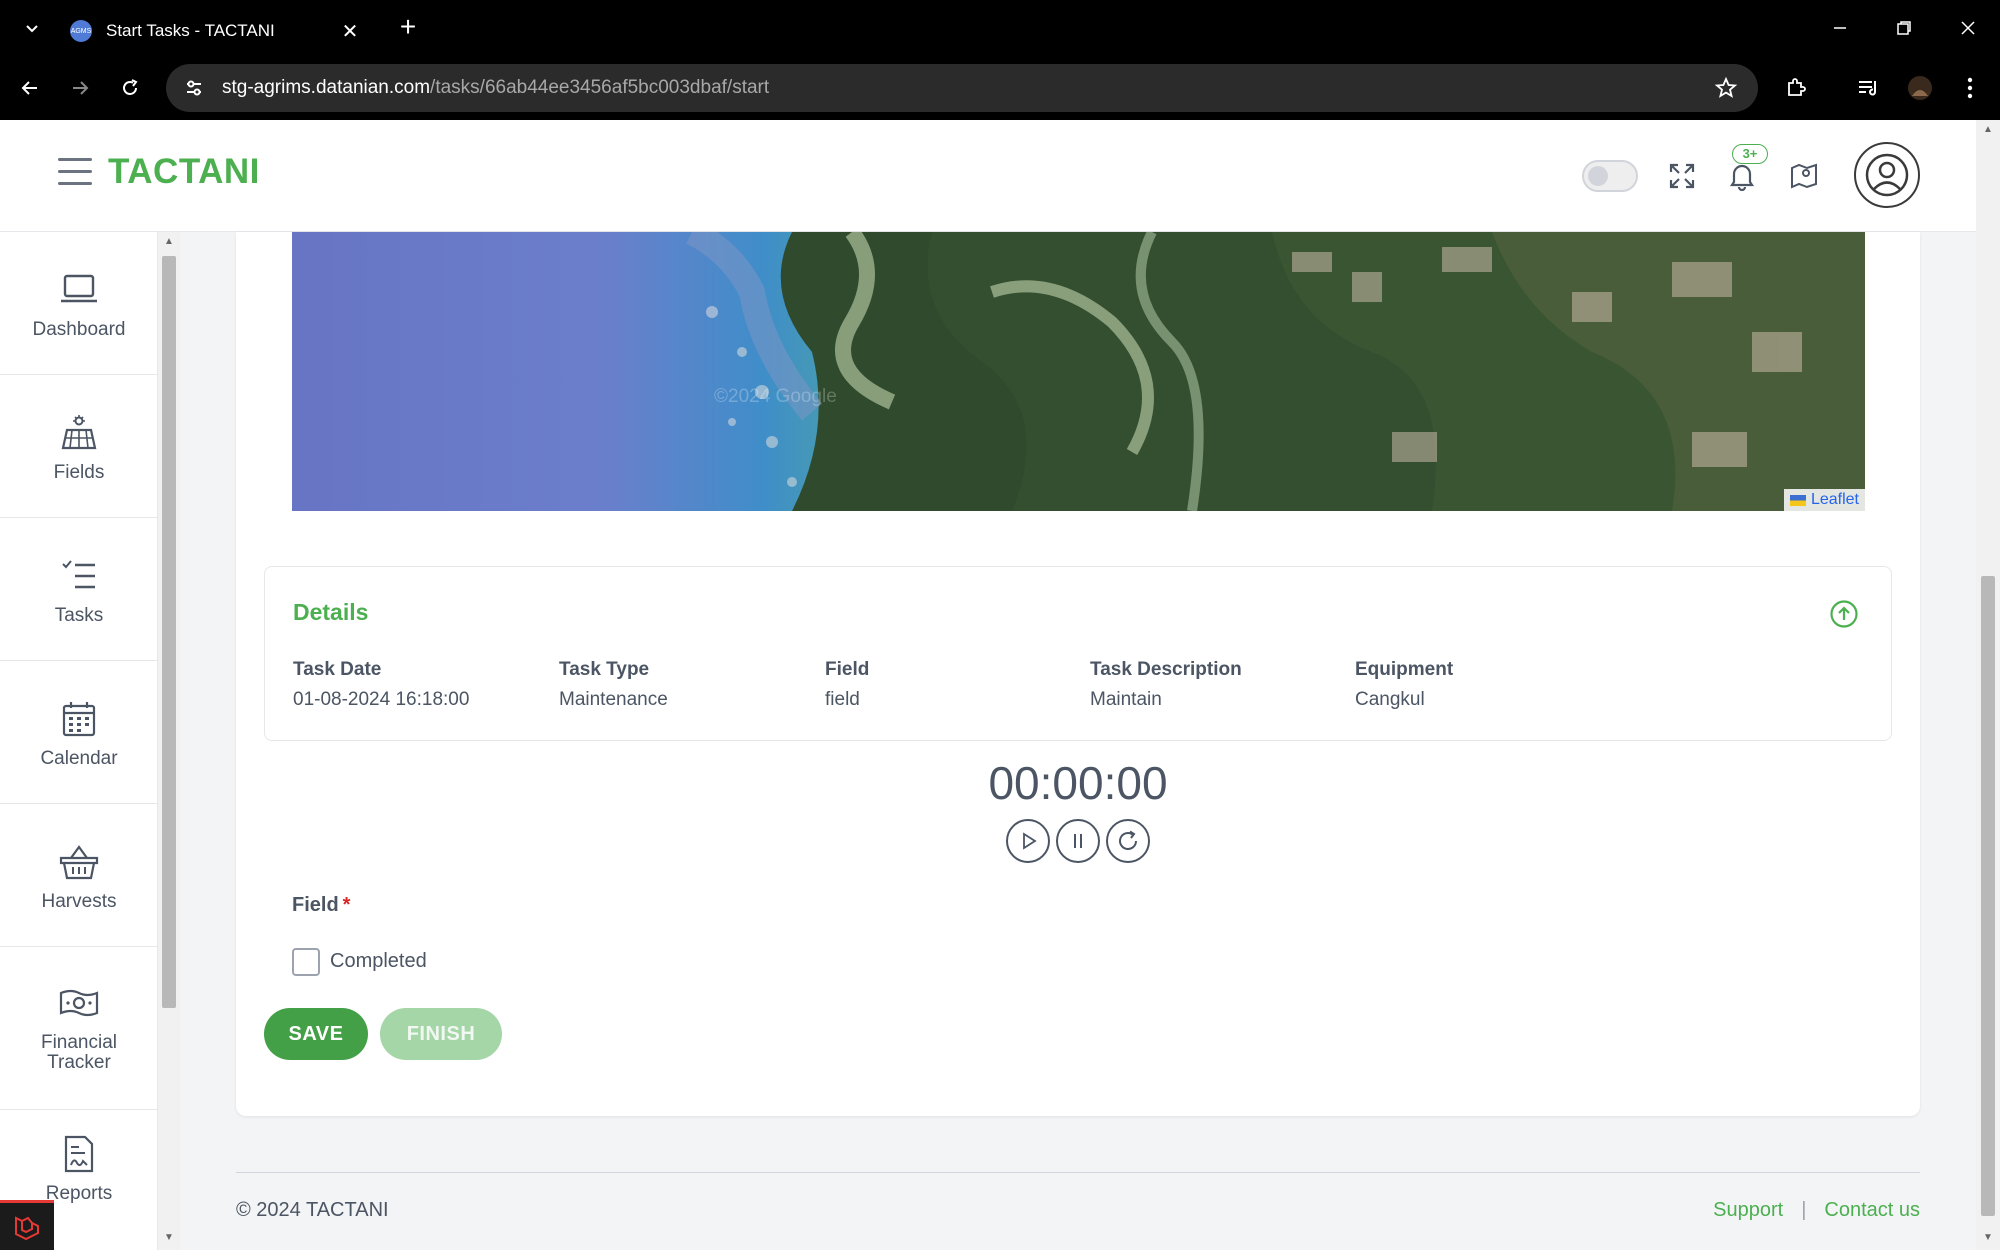 The height and width of the screenshot is (1250, 2000). Describe the element at coordinates (79, 329) in the screenshot. I see `sidebar-item-label: Dashboard` at that location.